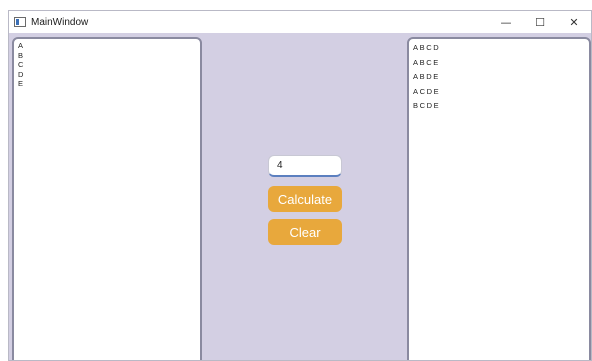 The height and width of the screenshot is (361, 592). I want to click on list-item: BCDE, so click(499, 106).